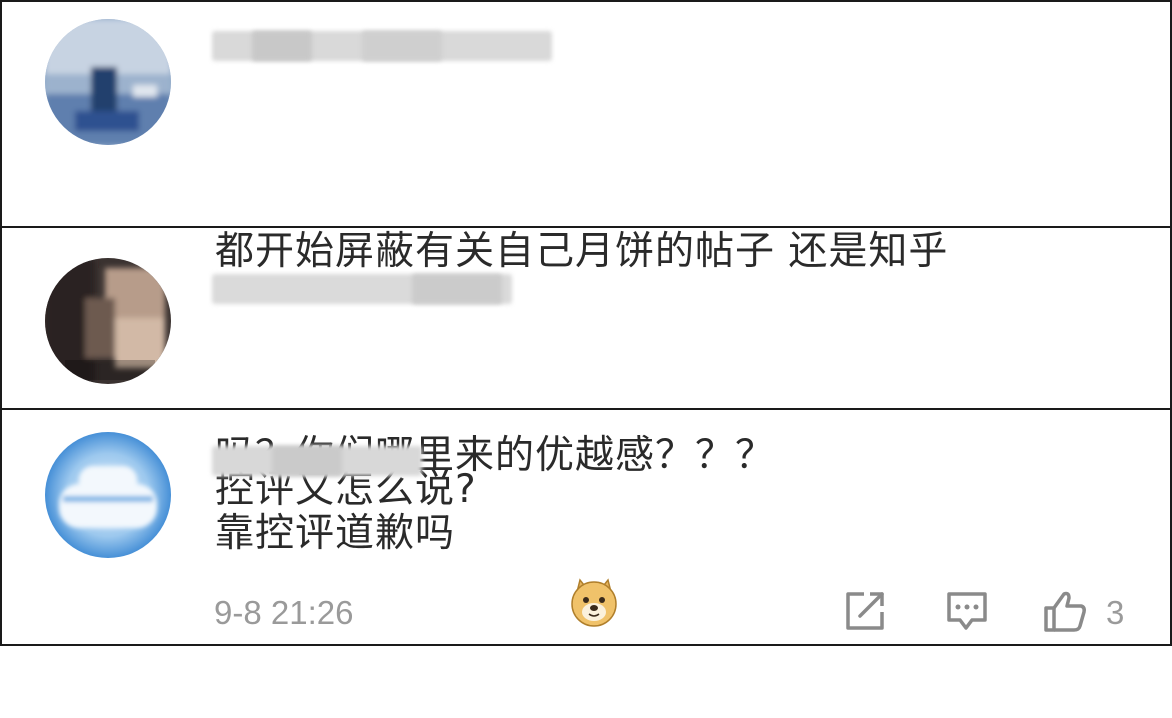 This screenshot has width=1172, height=718. I want to click on comment-icon, so click(967, 611).